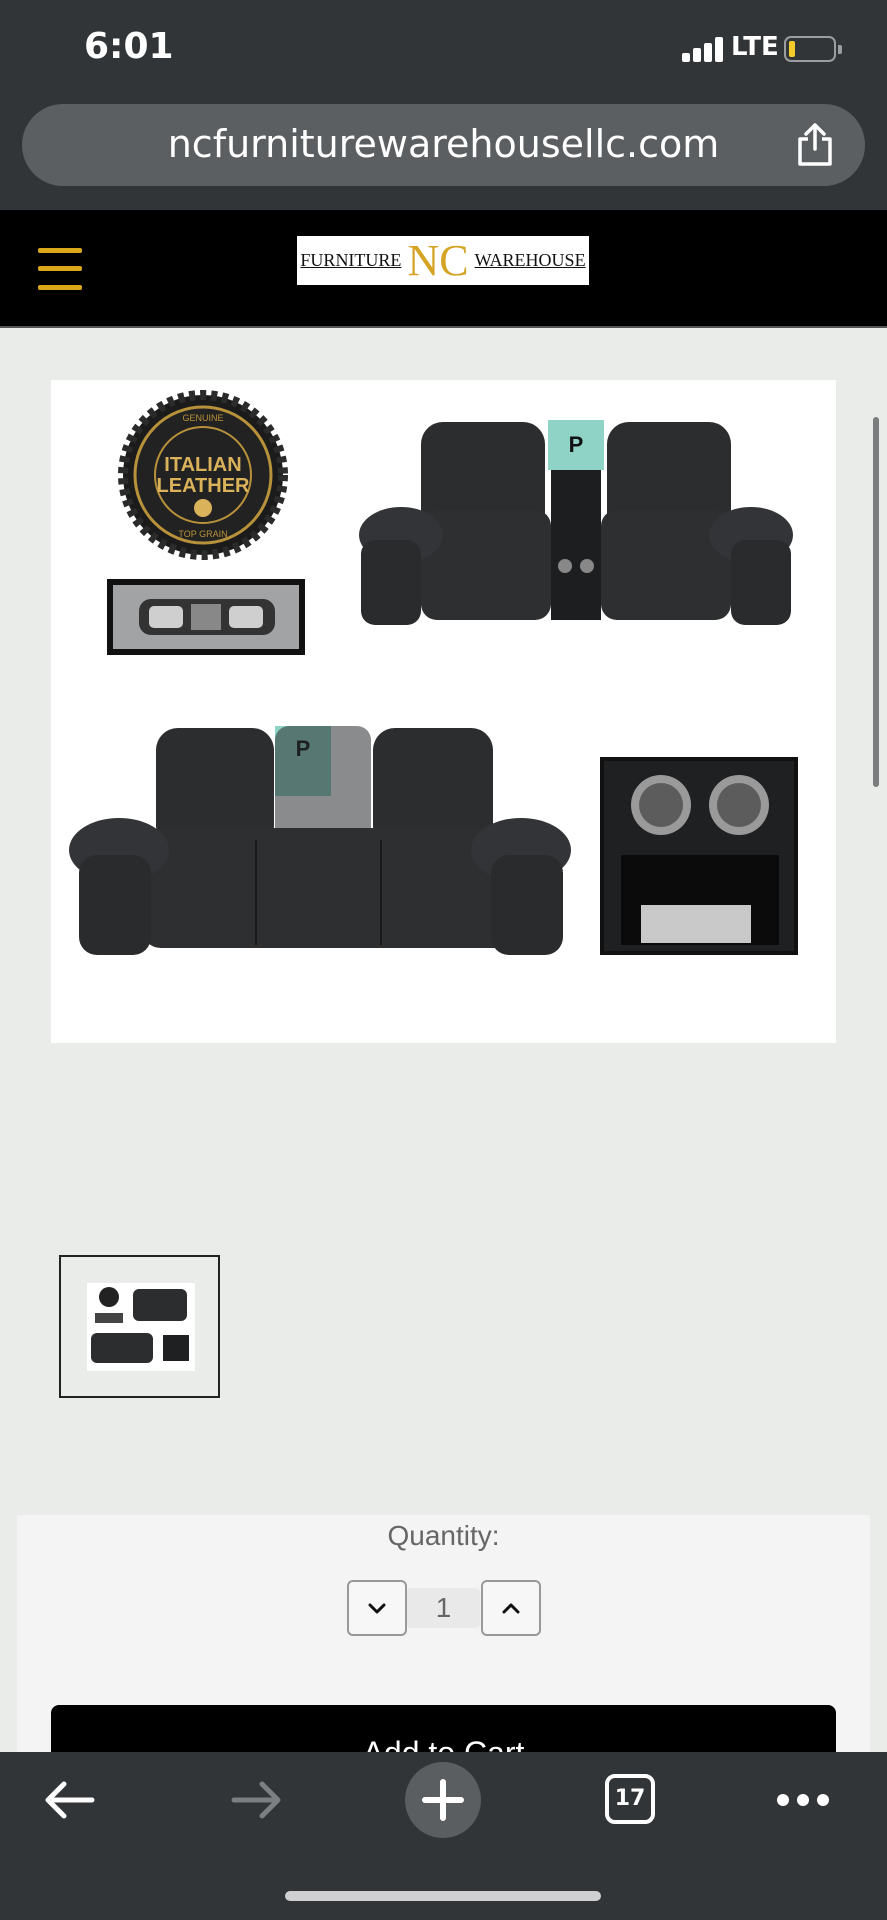 The image size is (887, 1920). I want to click on plus-icon, so click(443, 1800).